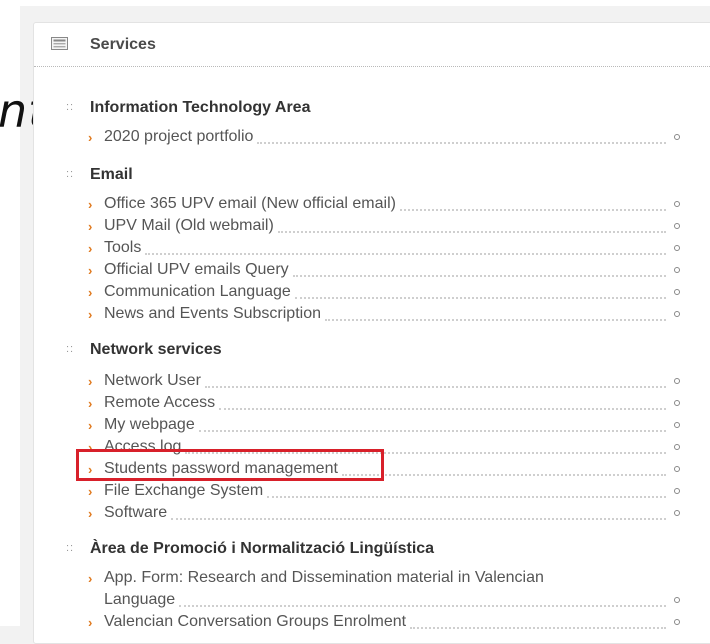 This screenshot has width=710, height=644. Describe the element at coordinates (189, 226) in the screenshot. I see `item-link: UPV Mail (Old webmail)` at that location.